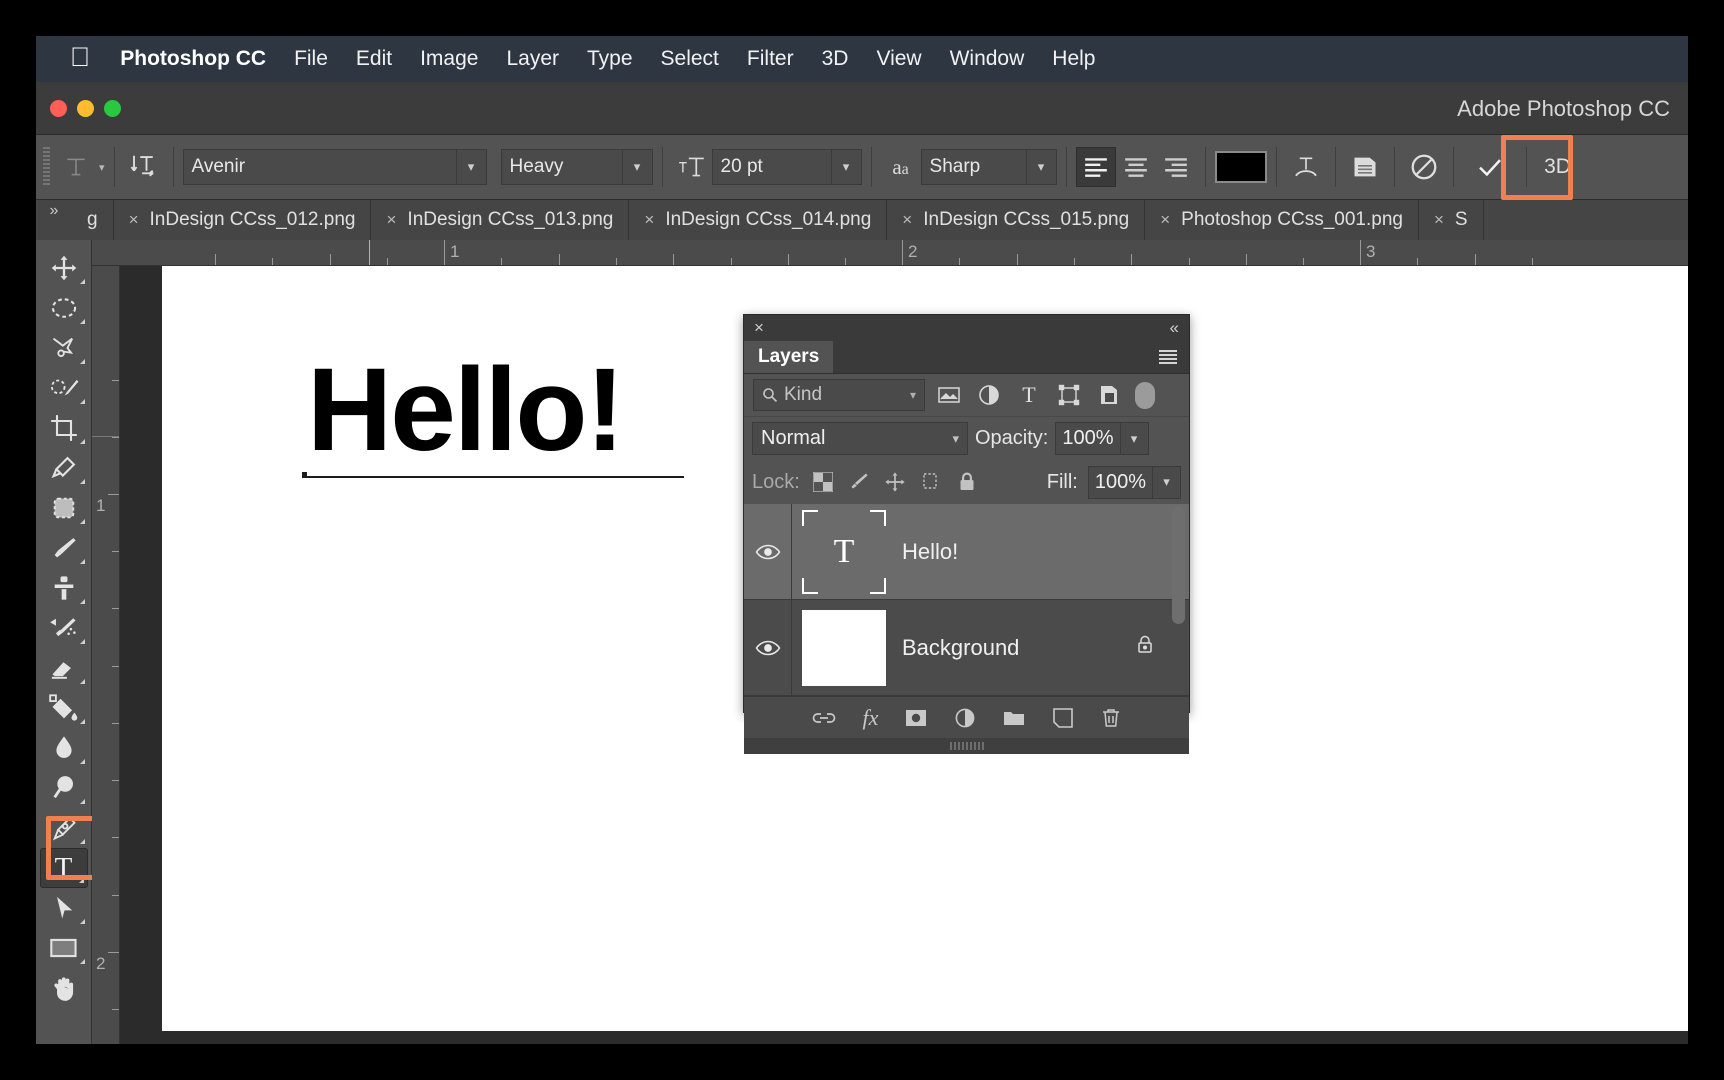  I want to click on lock-image-pixels-icon, so click(859, 482).